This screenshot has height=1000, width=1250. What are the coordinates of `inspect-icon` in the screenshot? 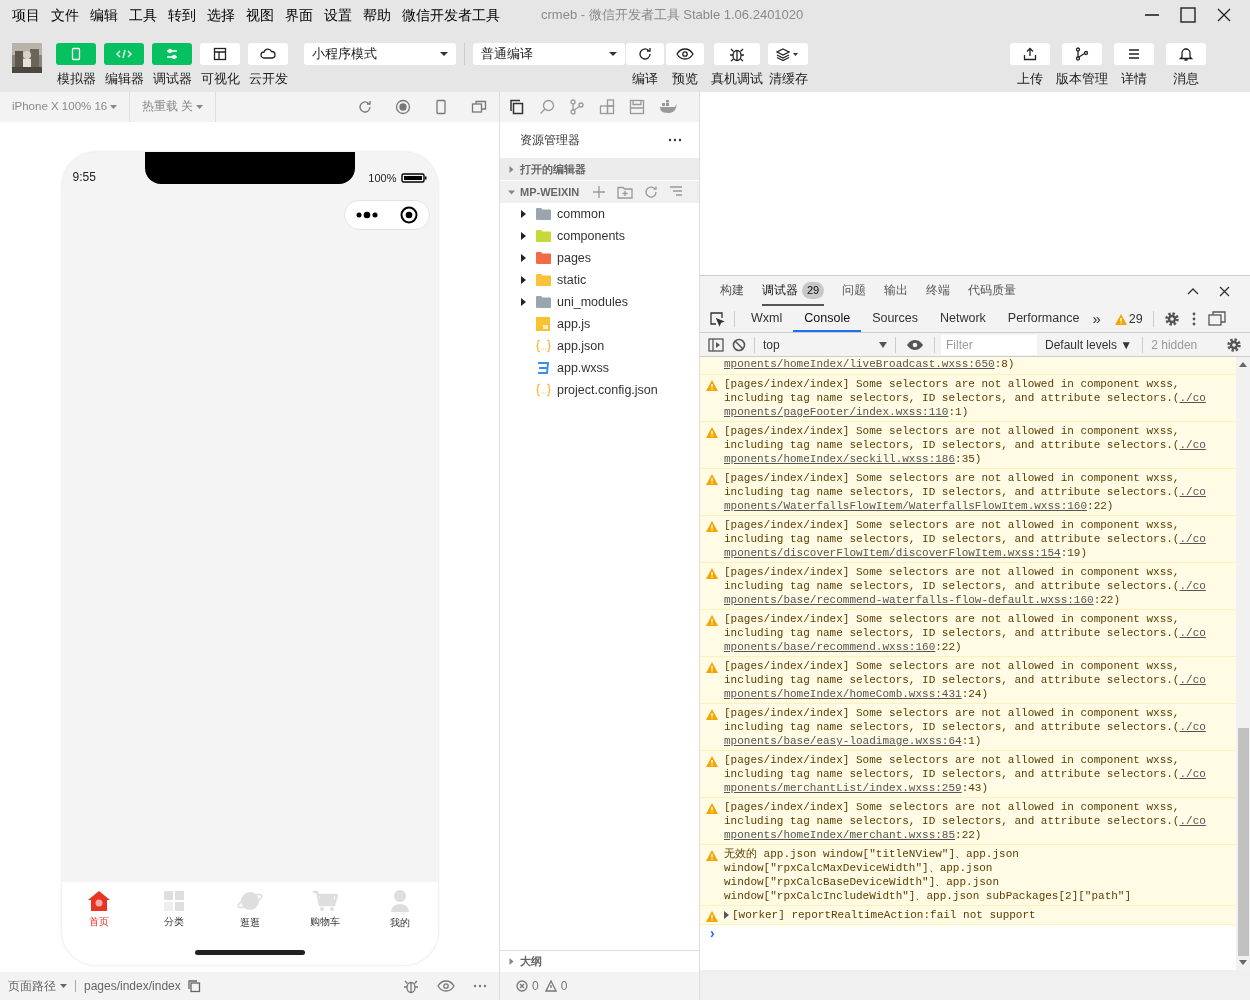 It's located at (717, 319).